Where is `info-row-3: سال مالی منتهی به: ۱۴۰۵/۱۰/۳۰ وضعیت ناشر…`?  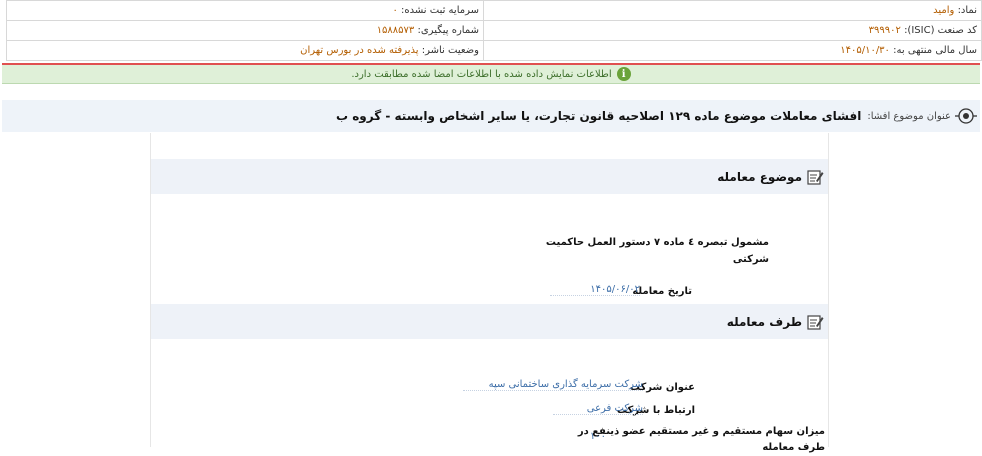
info-row-3: سال مالی منتهی به: ۱۴۰۵/۱۰/۳۰ وضعیت ناشر… is located at coordinates (494, 50).